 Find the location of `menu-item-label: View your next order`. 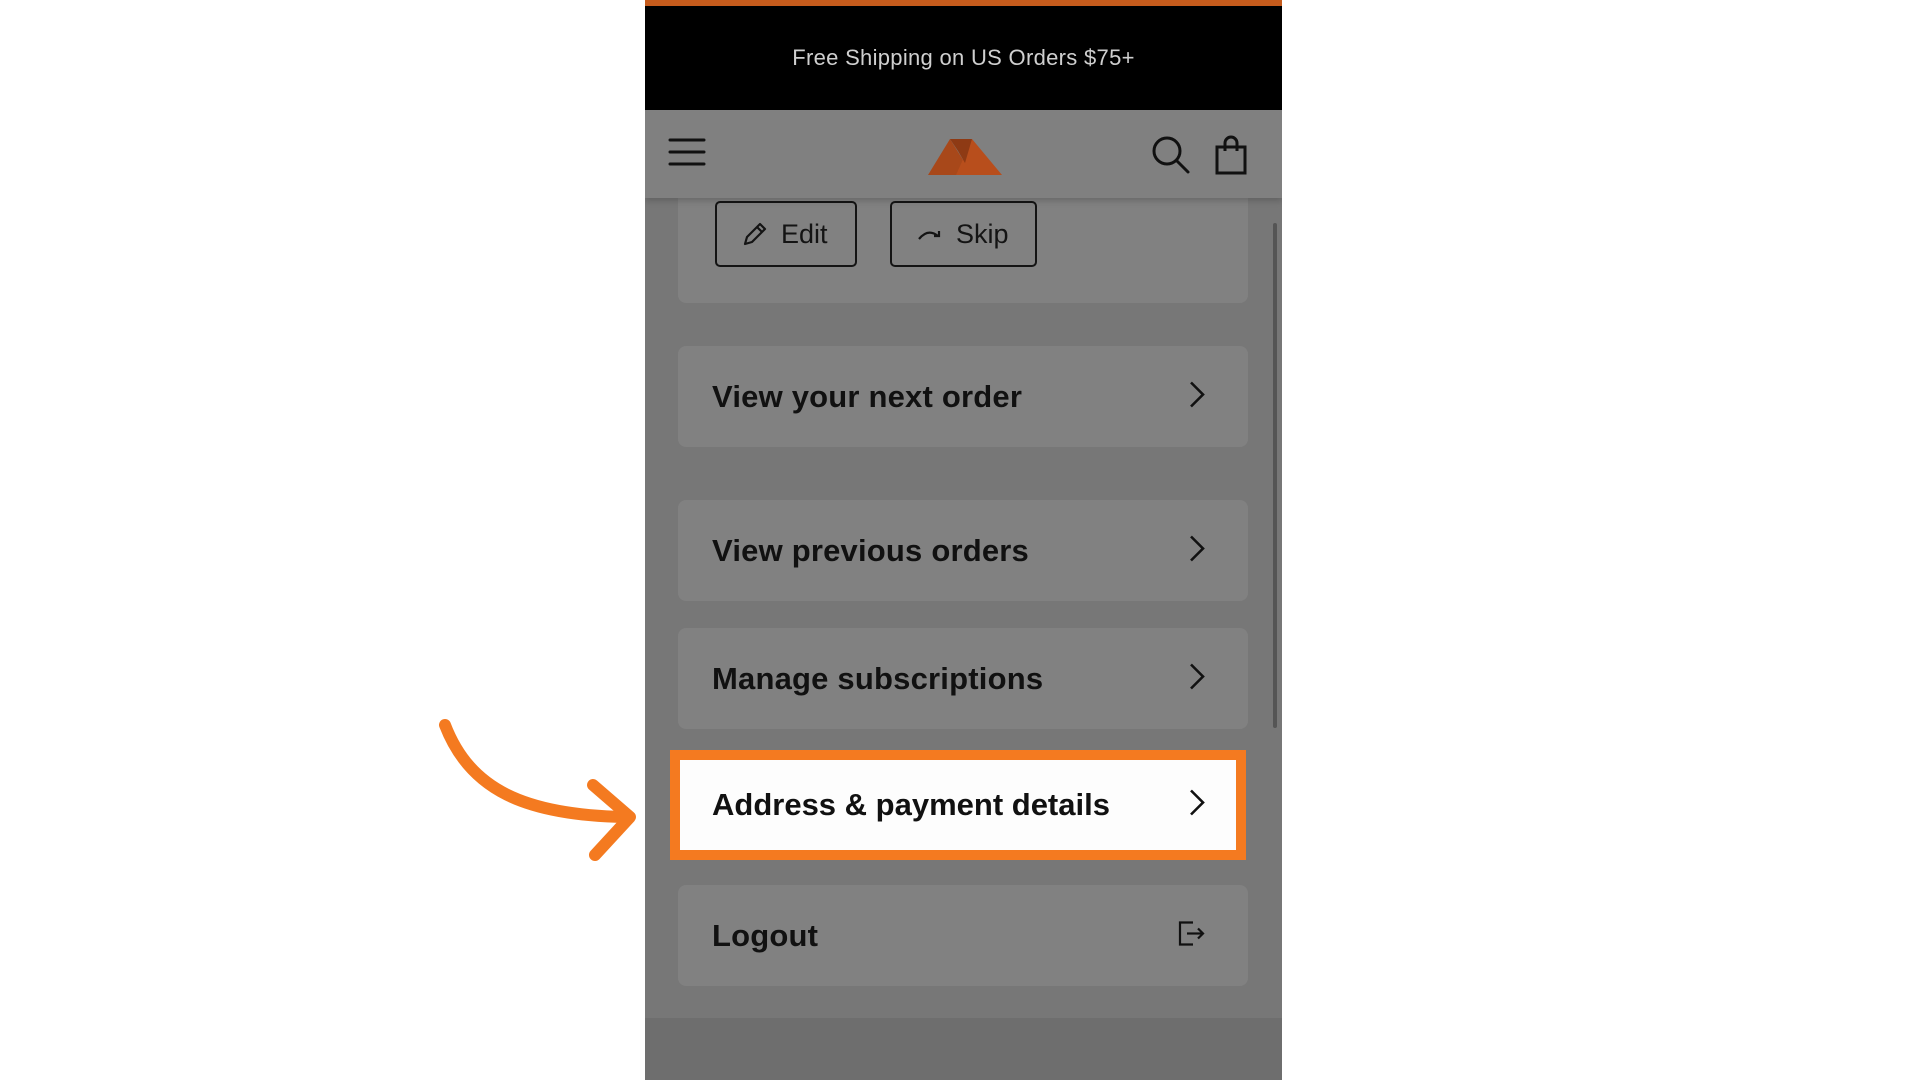

menu-item-label: View your next order is located at coordinates (867, 396).